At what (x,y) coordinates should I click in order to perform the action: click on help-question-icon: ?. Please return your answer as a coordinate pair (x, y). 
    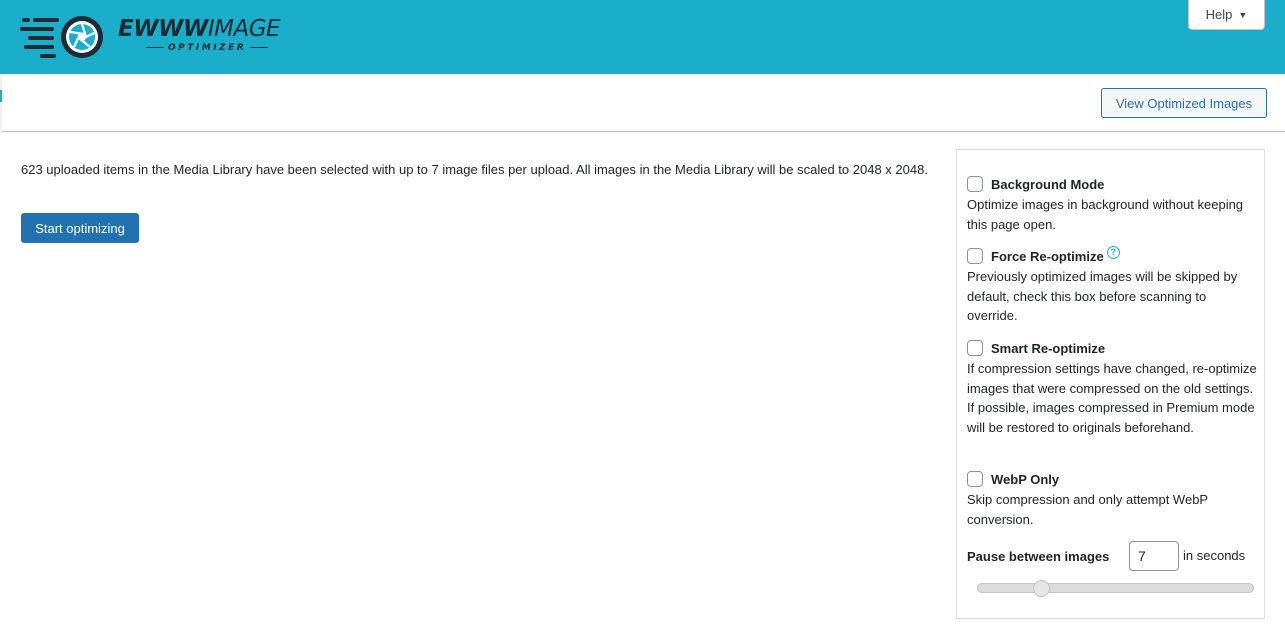
    Looking at the image, I should click on (1113, 252).